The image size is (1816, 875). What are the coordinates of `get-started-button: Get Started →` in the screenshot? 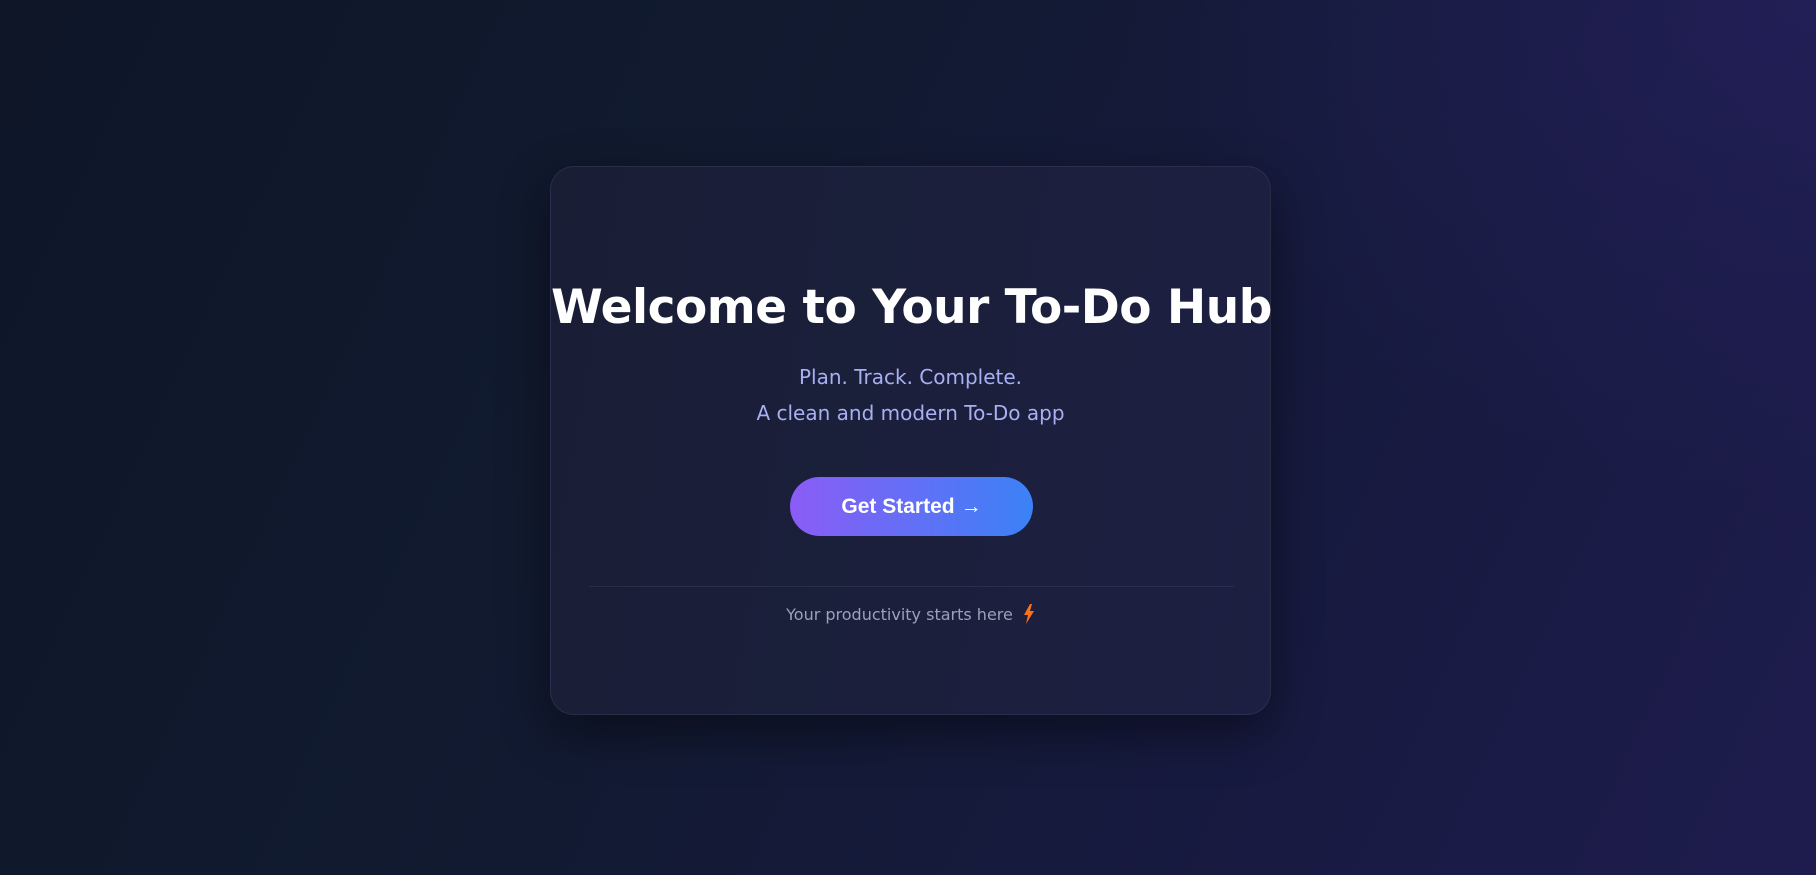 It's located at (911, 506).